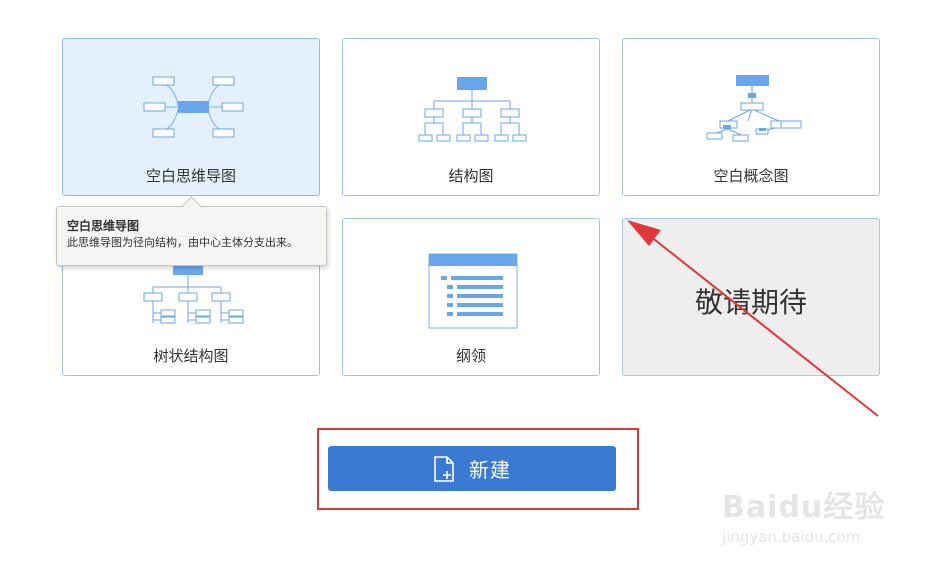 This screenshot has height=569, width=945. Describe the element at coordinates (190, 176) in the screenshot. I see `template-label: 空白思维导图` at that location.